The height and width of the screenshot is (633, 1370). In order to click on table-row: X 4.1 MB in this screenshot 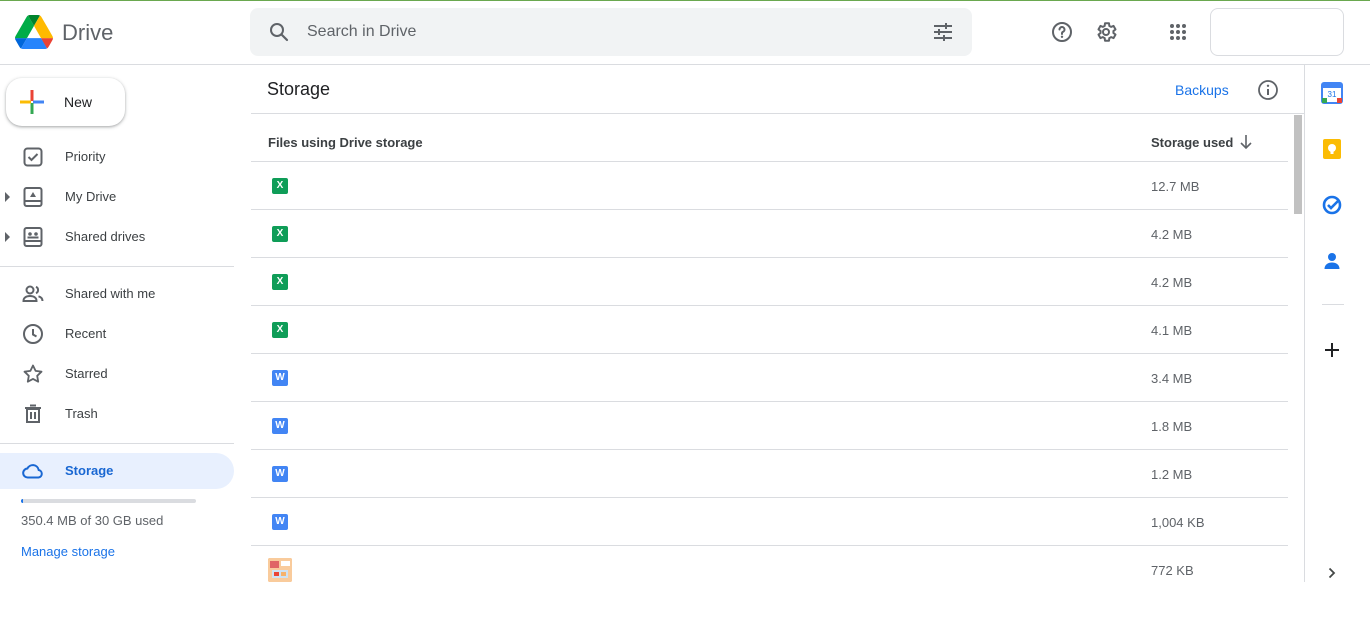, I will do `click(769, 330)`.